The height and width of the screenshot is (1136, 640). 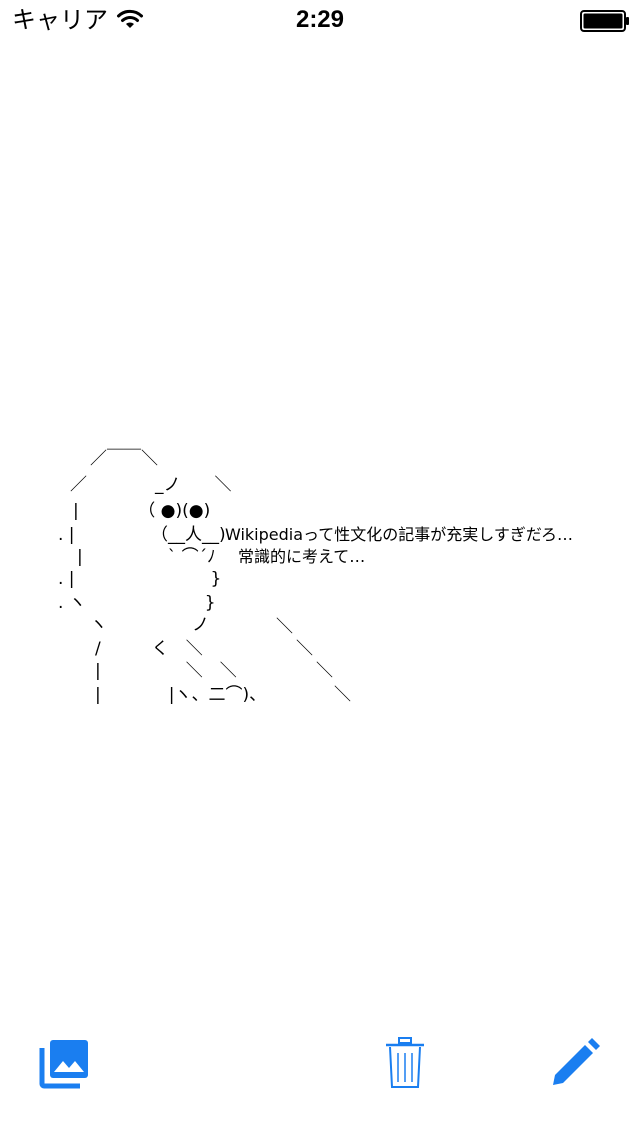 What do you see at coordinates (151, 485) in the screenshot?
I see `art-line: ／ _ノ ＼` at bounding box center [151, 485].